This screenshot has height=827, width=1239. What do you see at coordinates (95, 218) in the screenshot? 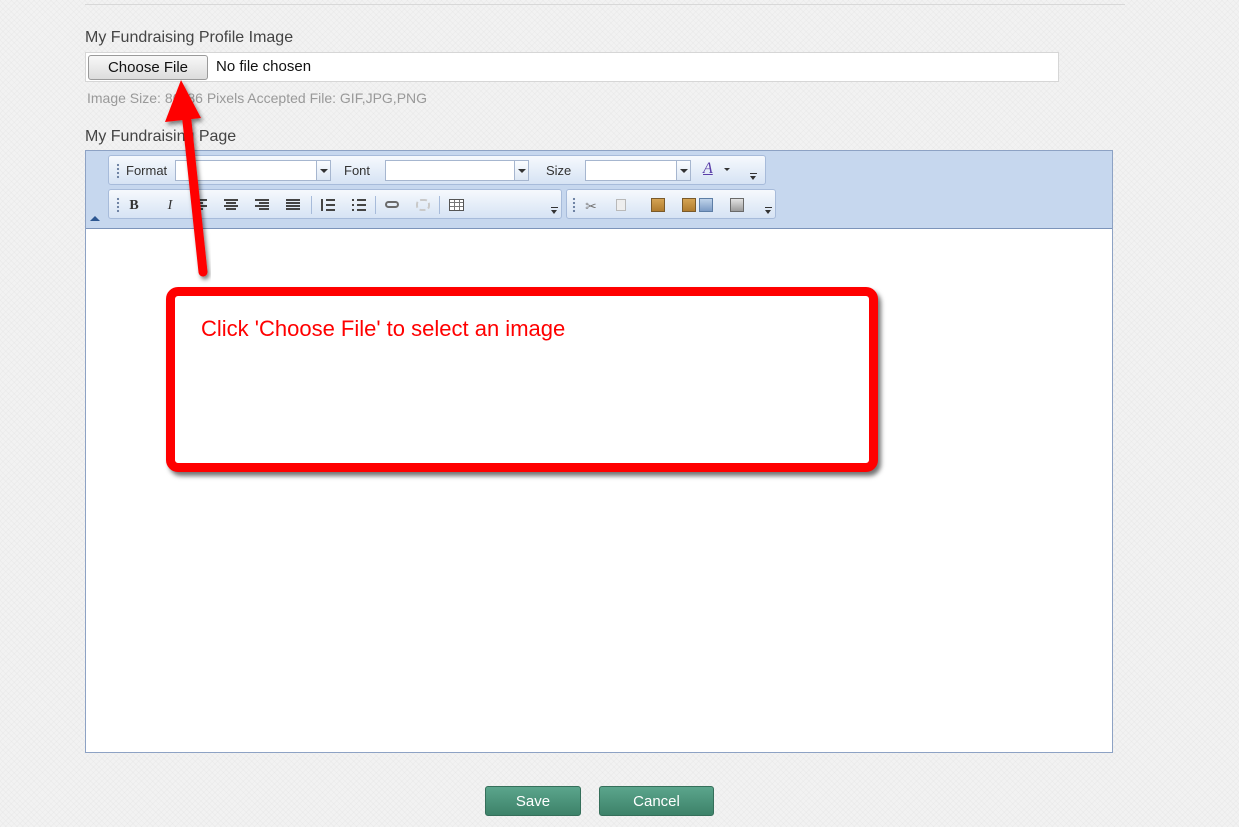
I see `collapse-toolbar-icon` at bounding box center [95, 218].